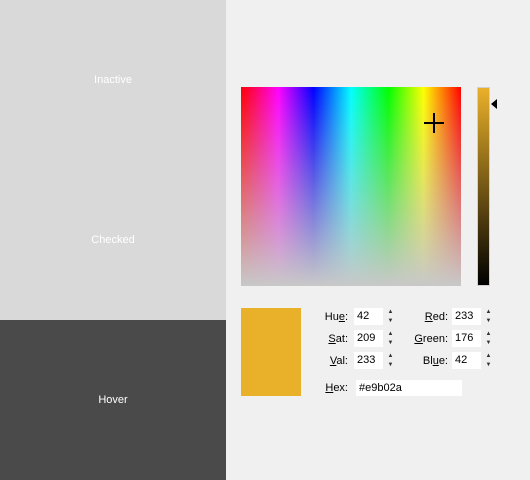 The height and width of the screenshot is (480, 530). I want to click on sidebar-item-label: Inactive, so click(113, 80).